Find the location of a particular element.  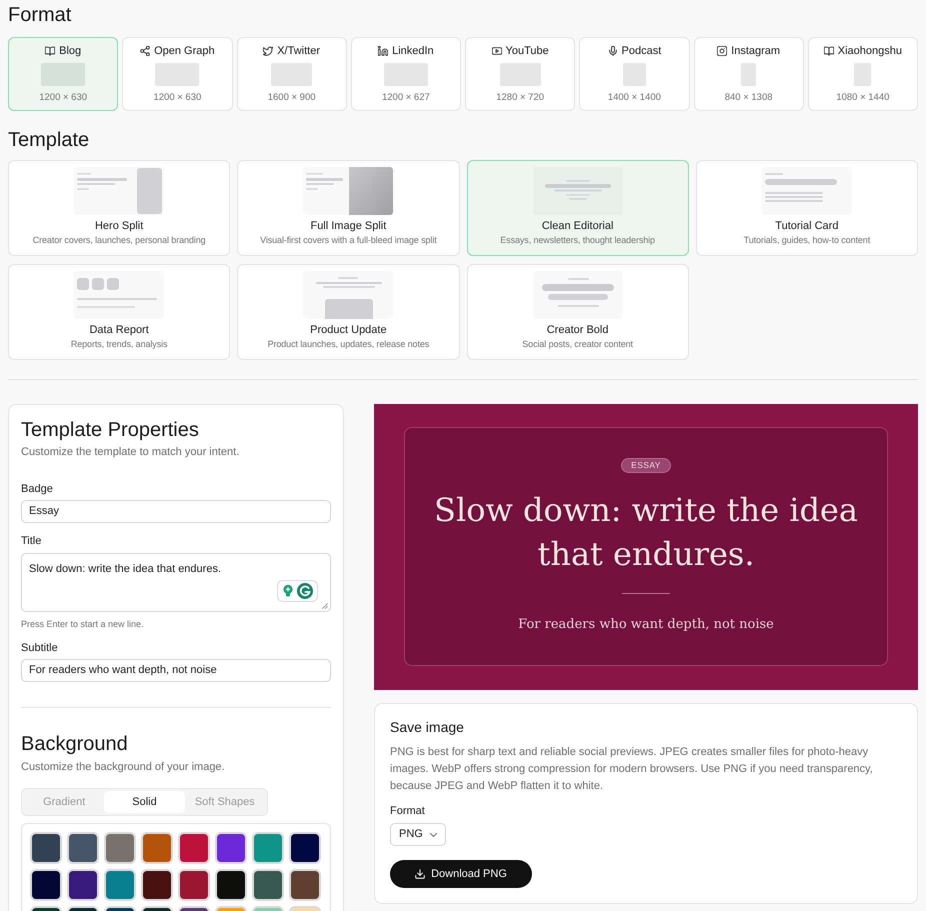

share-icon is located at coordinates (145, 51).